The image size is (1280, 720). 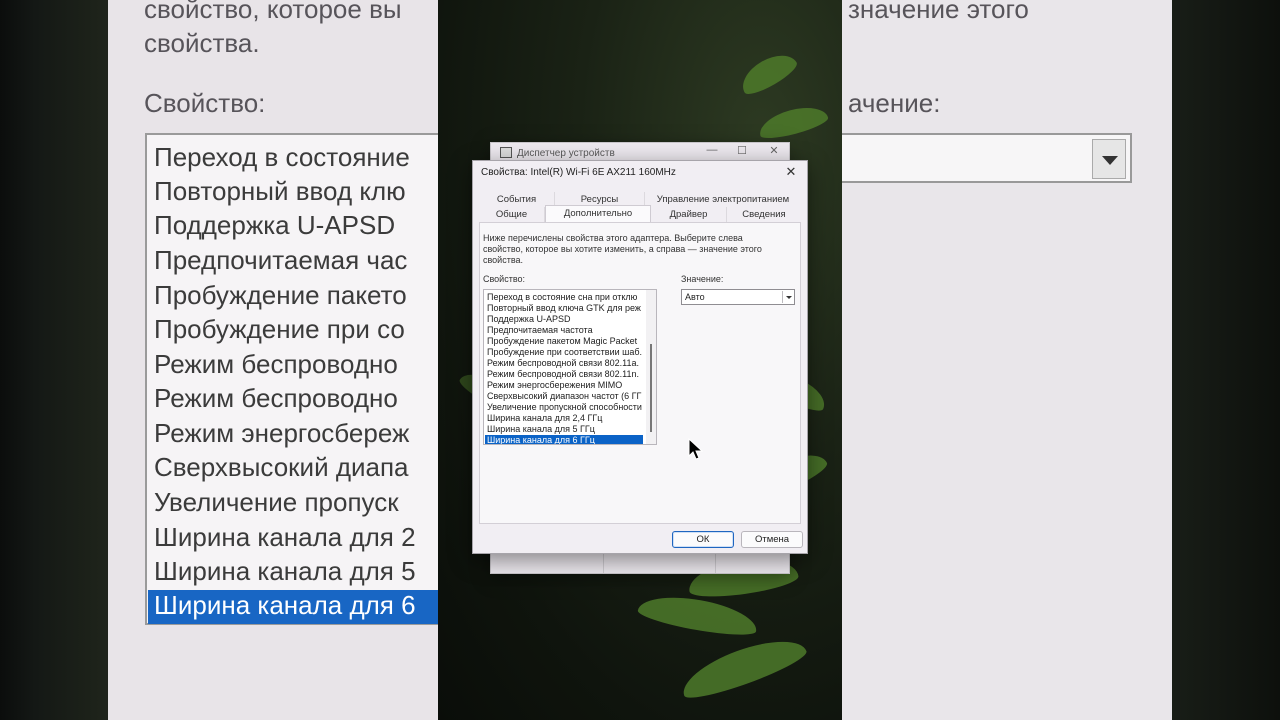 I want to click on tab-advanced: Дополнительно, so click(x=598, y=214).